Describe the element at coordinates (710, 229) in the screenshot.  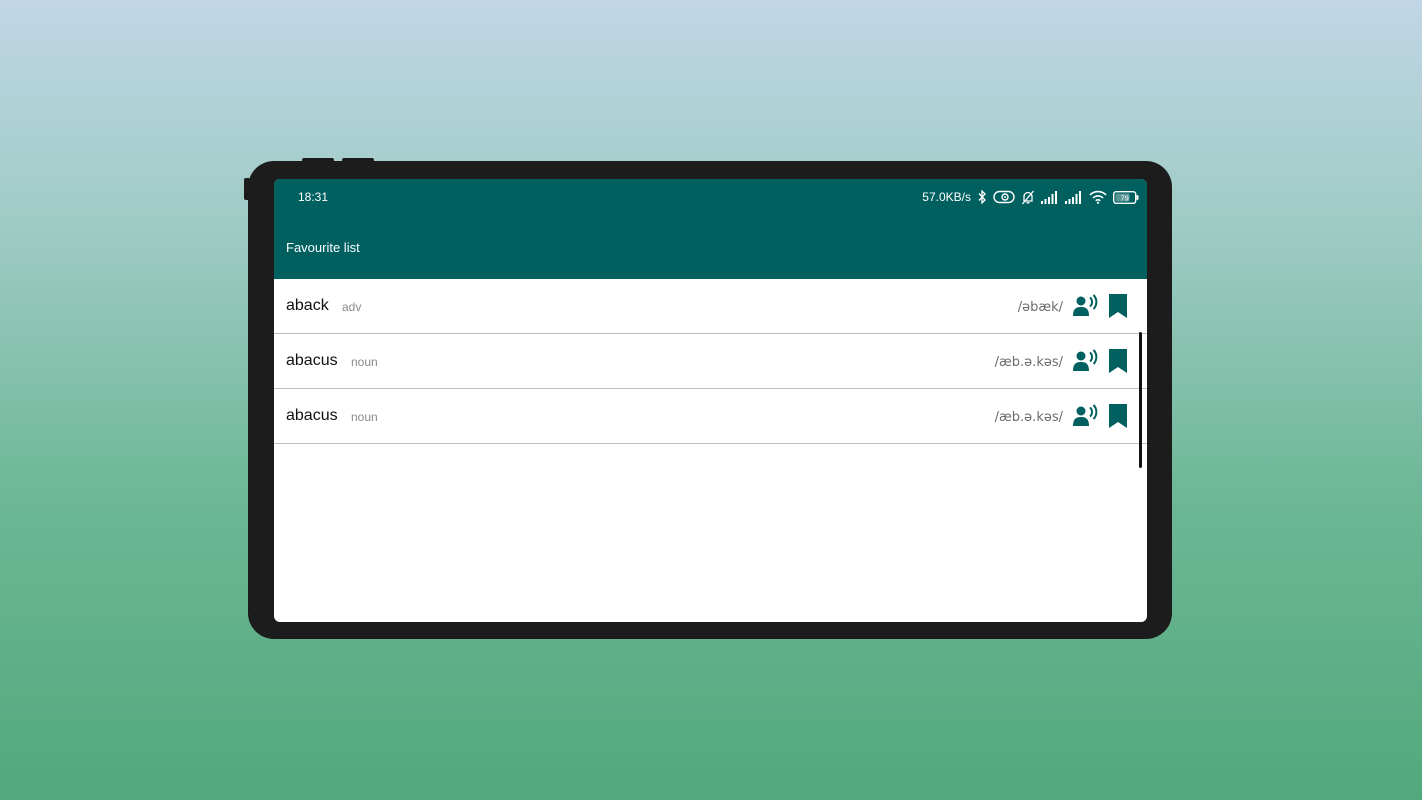
I see `app-bar: 18:31 57.0KB/s 79 Favourite list` at that location.